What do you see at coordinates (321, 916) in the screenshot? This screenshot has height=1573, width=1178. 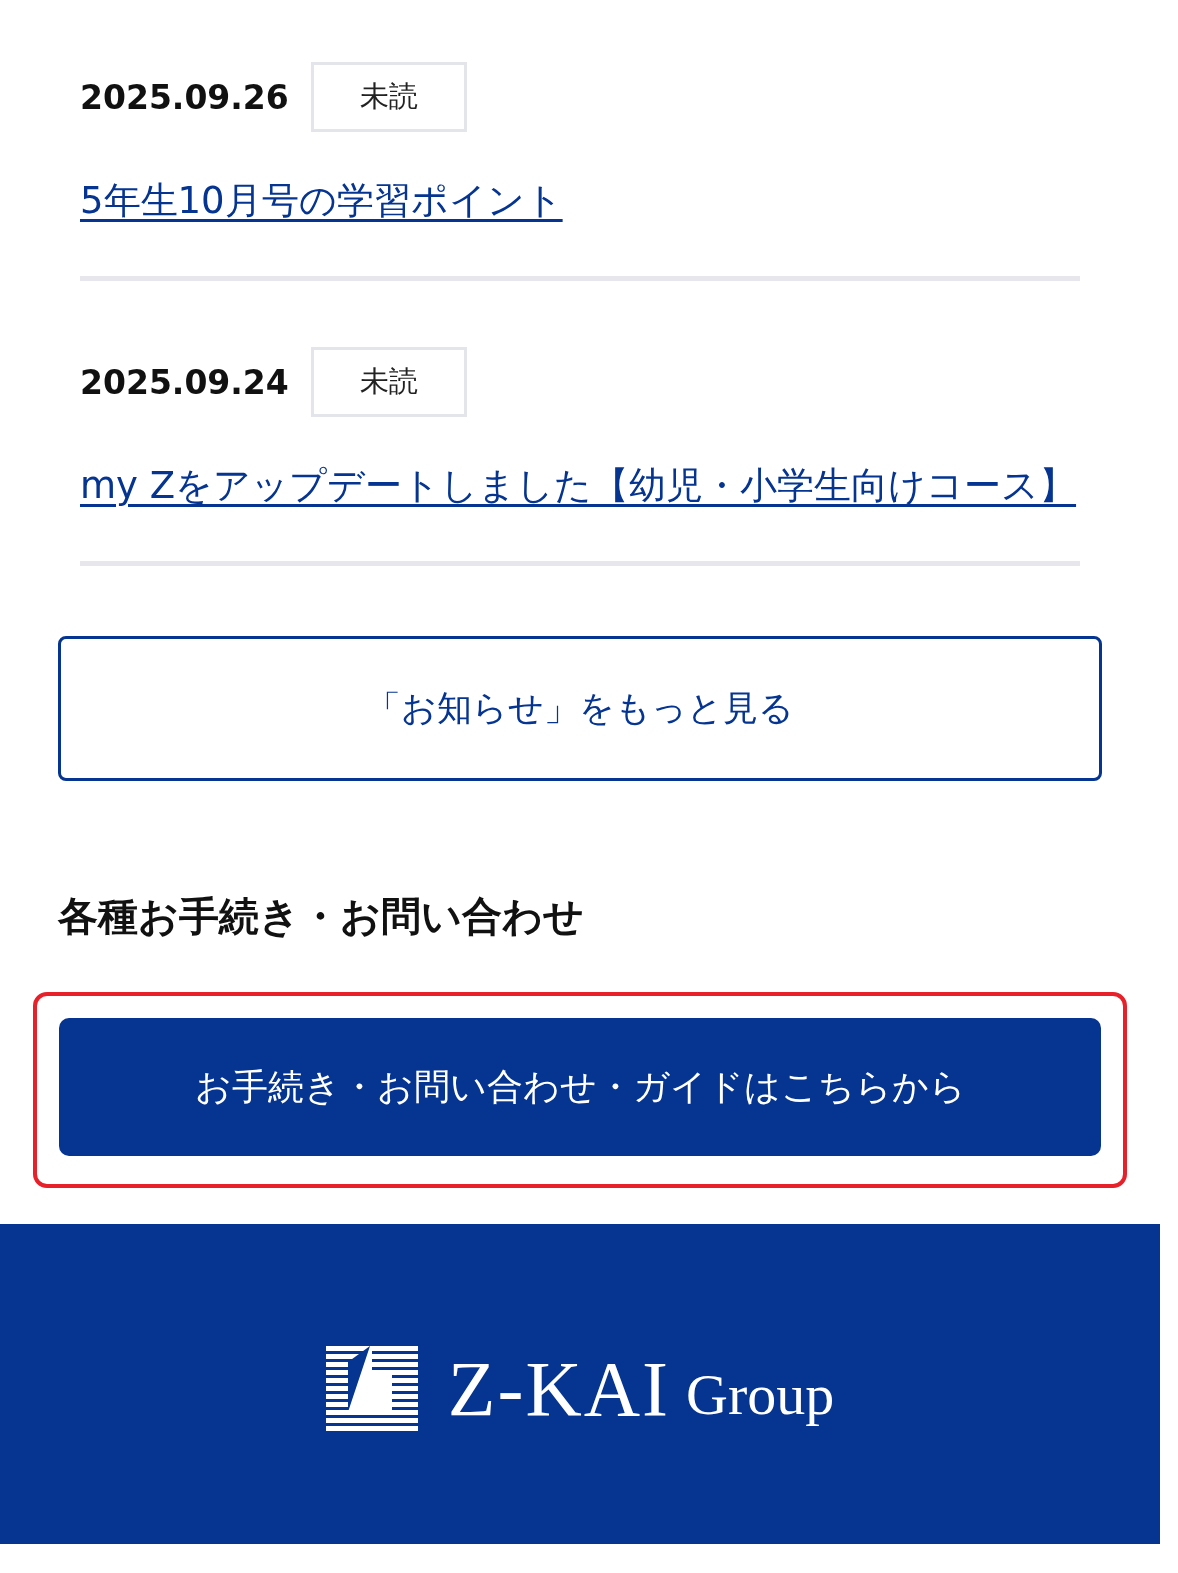 I see `section-heading: 各種お手続き・お問い合わせ` at bounding box center [321, 916].